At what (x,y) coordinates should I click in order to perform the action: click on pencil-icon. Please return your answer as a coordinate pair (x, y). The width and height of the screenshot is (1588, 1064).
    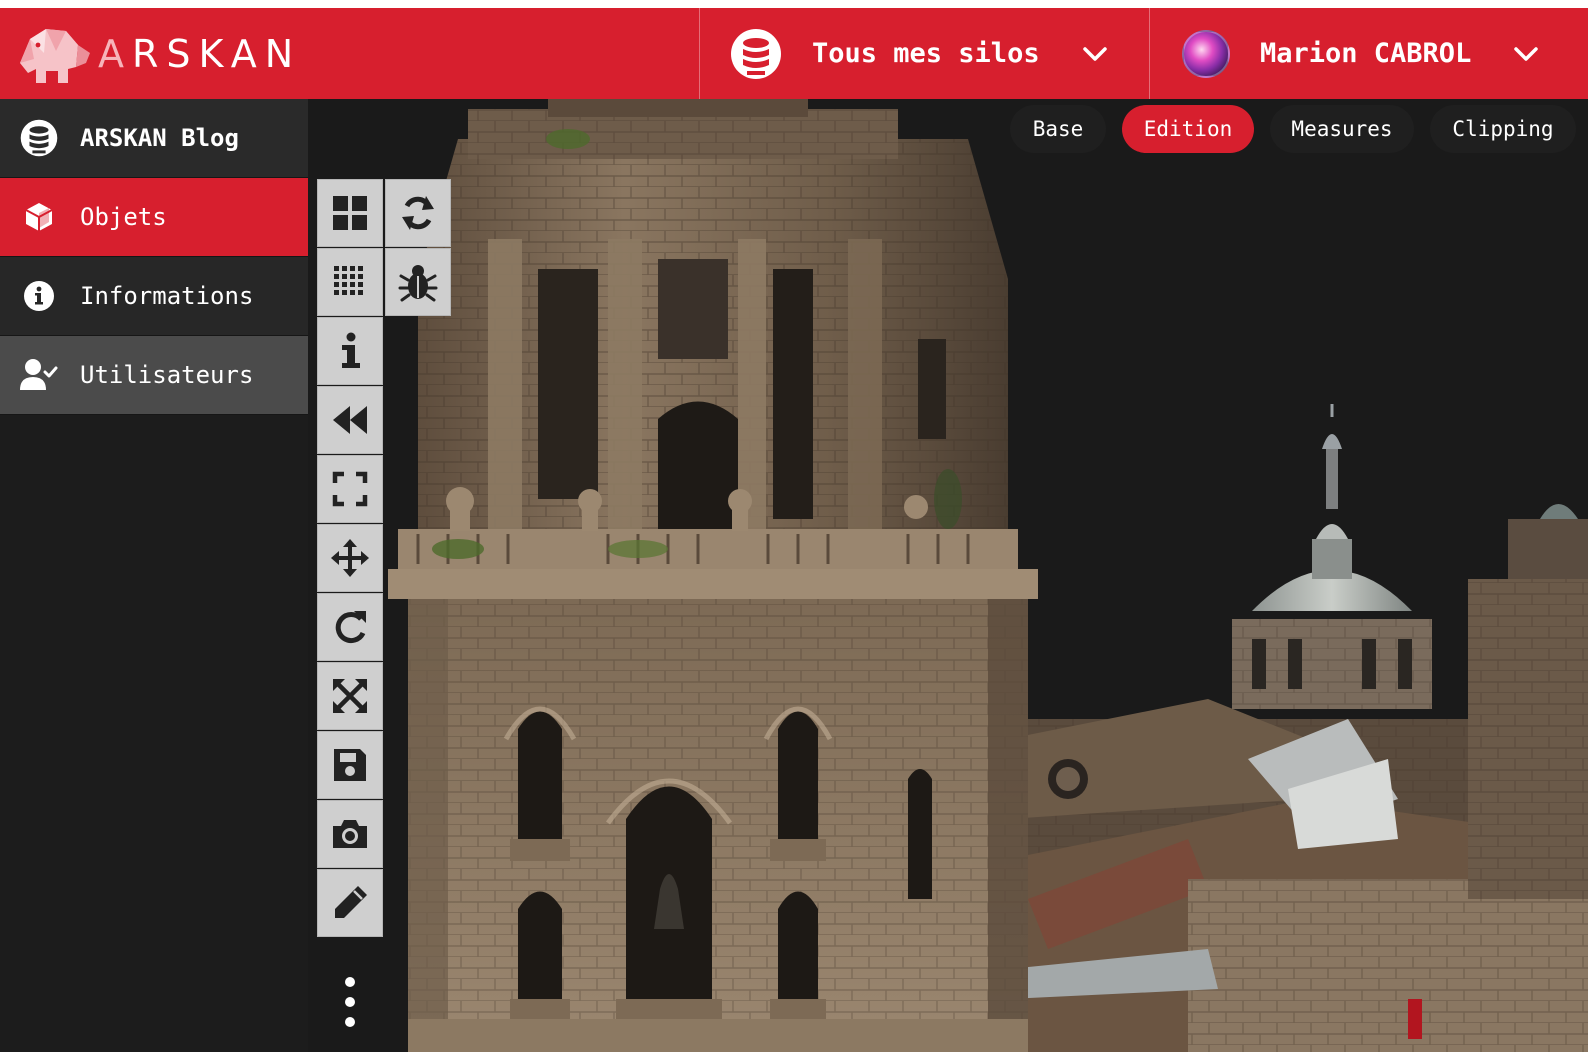
    Looking at the image, I should click on (351, 902).